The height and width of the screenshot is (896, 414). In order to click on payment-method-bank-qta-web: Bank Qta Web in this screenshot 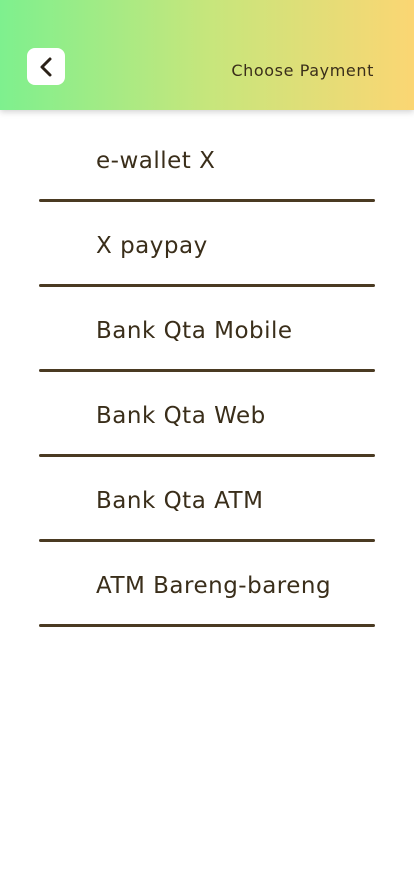, I will do `click(207, 415)`.